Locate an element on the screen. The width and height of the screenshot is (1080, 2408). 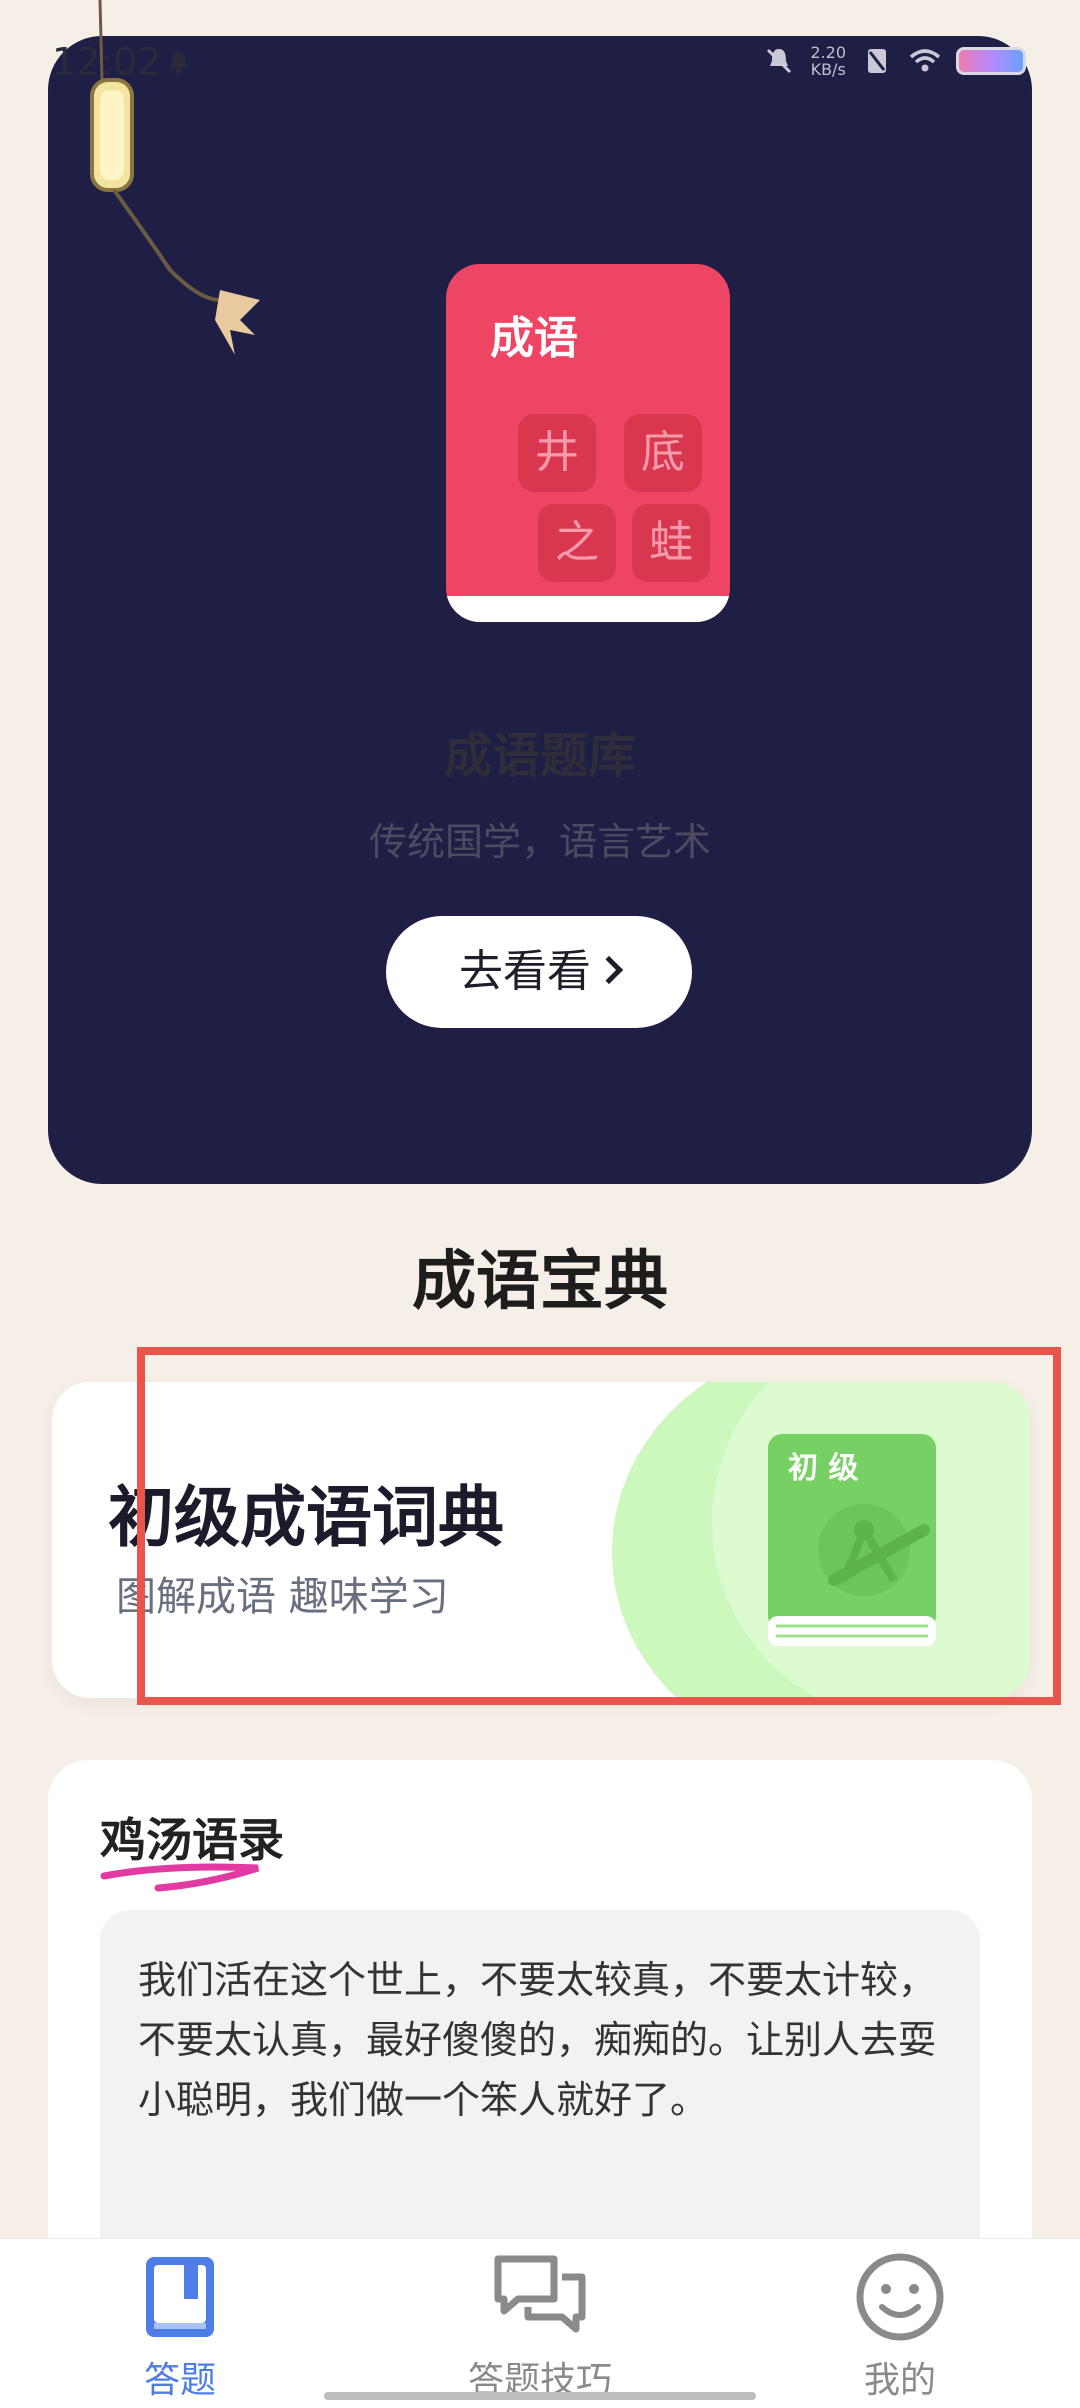
dictionary-card: 初级成语词典 图解成语 趣味学习 初 级 is located at coordinates (541, 1540).